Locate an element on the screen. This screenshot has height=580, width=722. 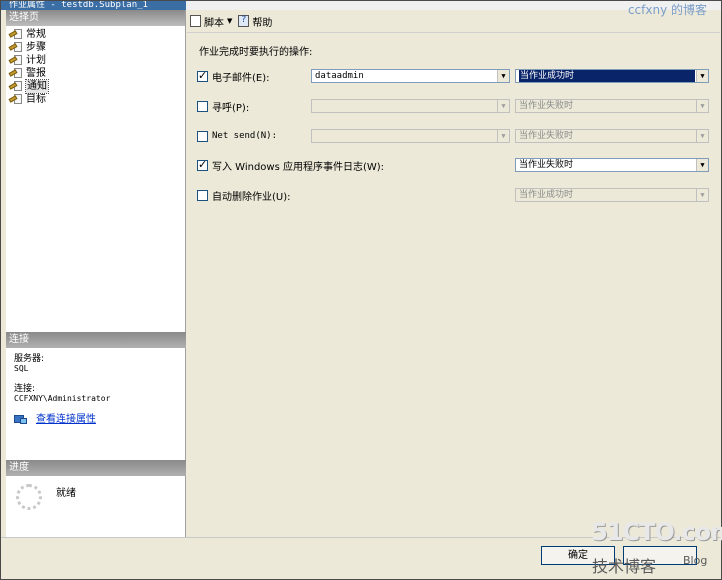
autodelete-condition-select: 当作业成功时 ▼ is located at coordinates (612, 195).